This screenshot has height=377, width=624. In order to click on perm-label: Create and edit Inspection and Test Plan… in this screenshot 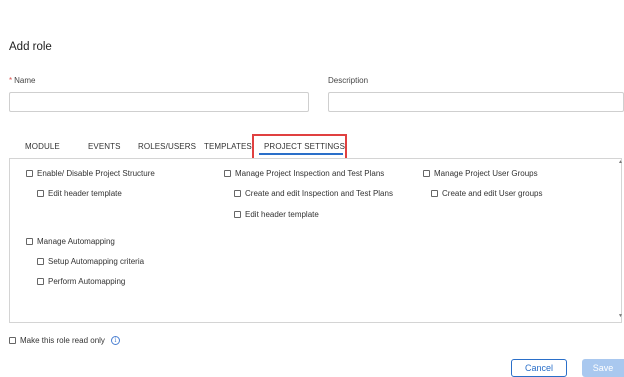, I will do `click(319, 193)`.